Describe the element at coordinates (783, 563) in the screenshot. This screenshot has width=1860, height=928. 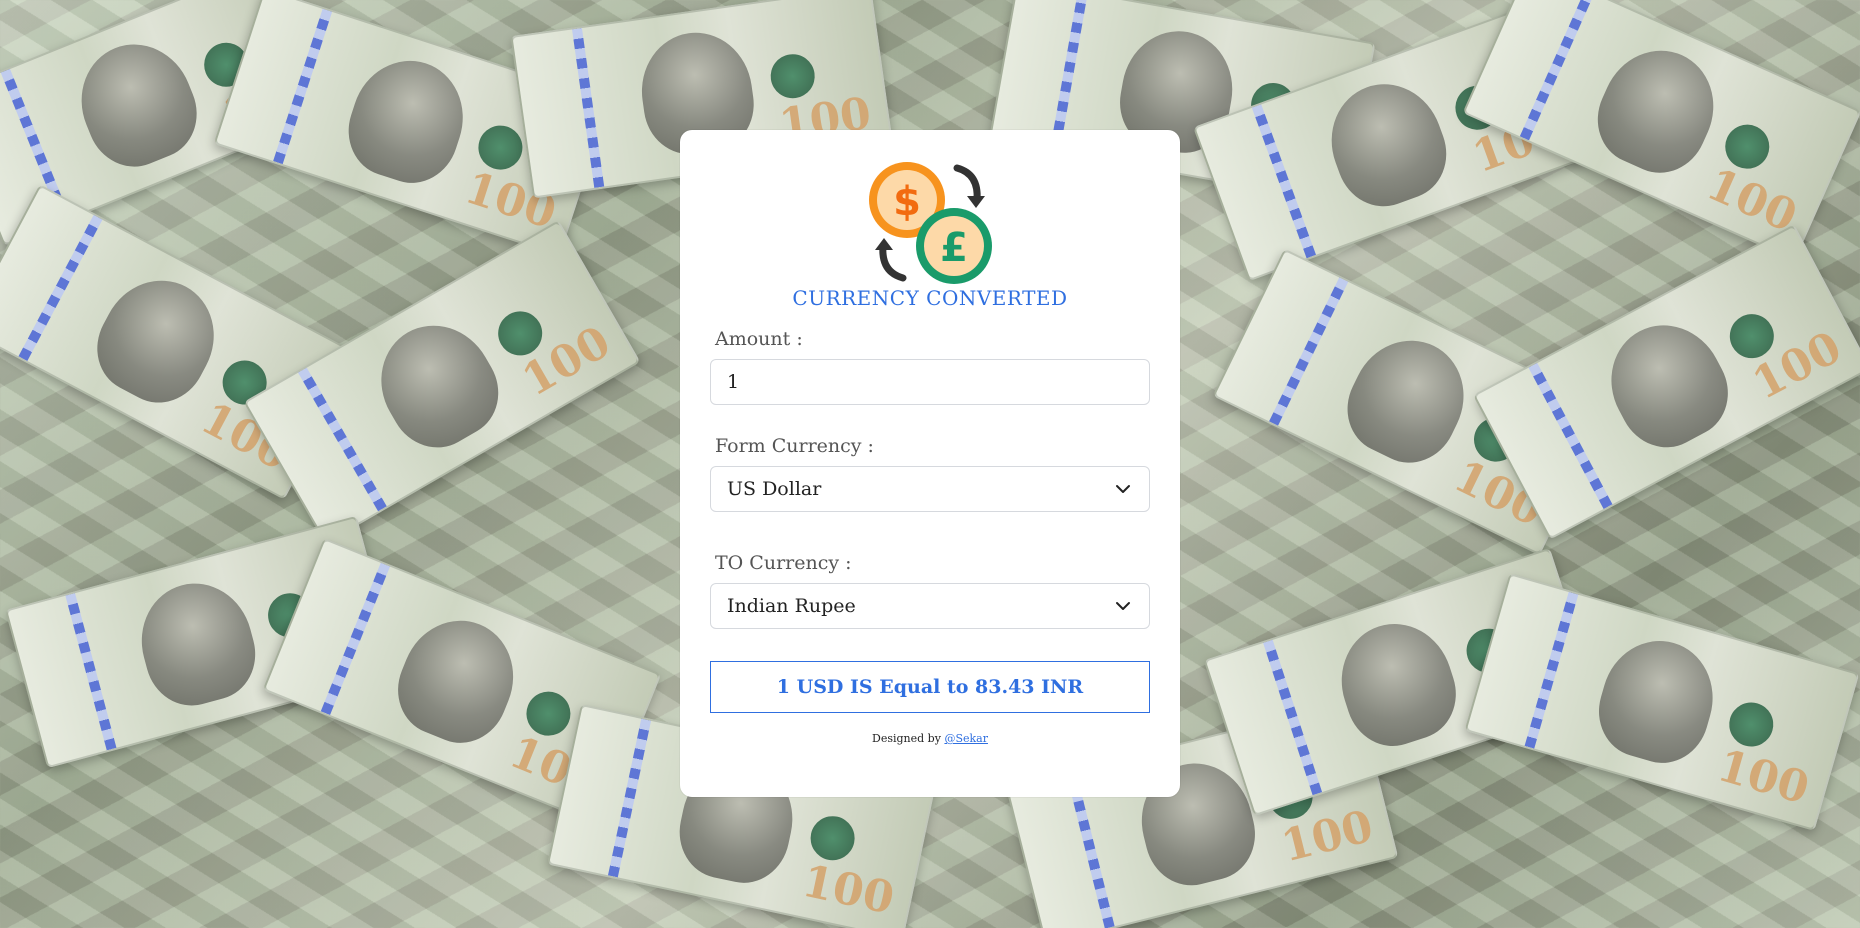
I see `to-currency-label: TO Currency :` at that location.